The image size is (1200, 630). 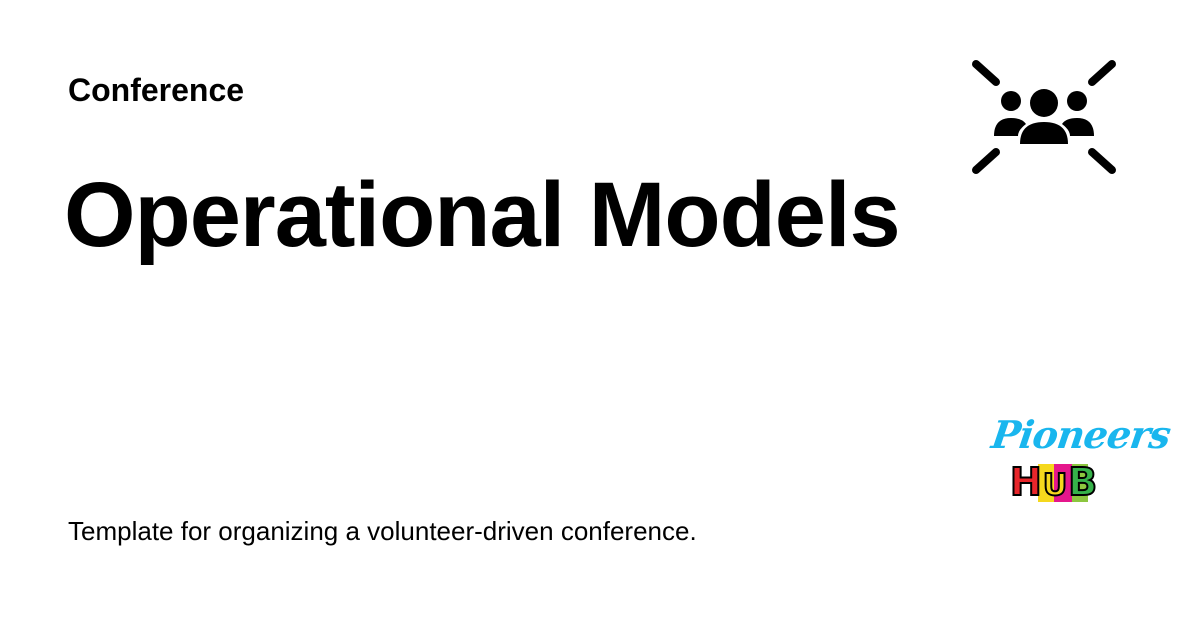 What do you see at coordinates (1083, 482) in the screenshot?
I see `logo-letter-b: B` at bounding box center [1083, 482].